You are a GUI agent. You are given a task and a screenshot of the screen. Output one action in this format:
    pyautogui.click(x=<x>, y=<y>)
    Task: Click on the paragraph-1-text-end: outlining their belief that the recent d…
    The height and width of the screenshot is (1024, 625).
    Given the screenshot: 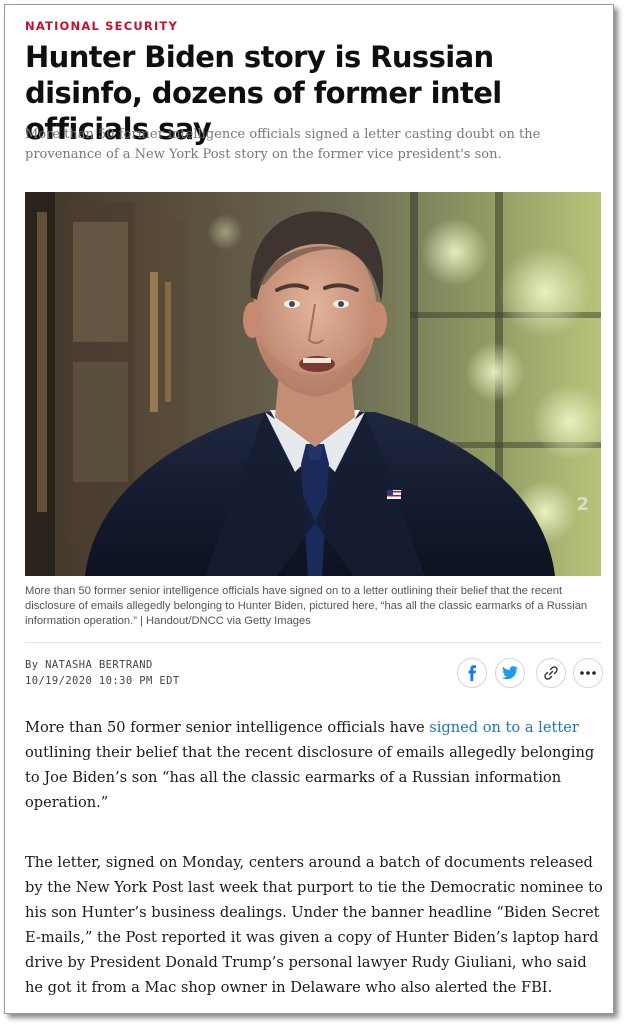 What is the action you would take?
    pyautogui.click(x=310, y=777)
    